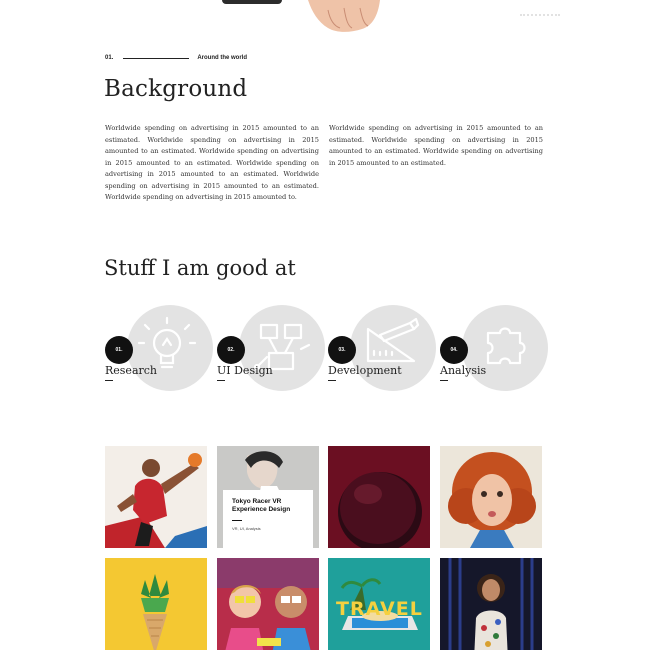  I want to click on puzzle-icon, so click(506, 346).